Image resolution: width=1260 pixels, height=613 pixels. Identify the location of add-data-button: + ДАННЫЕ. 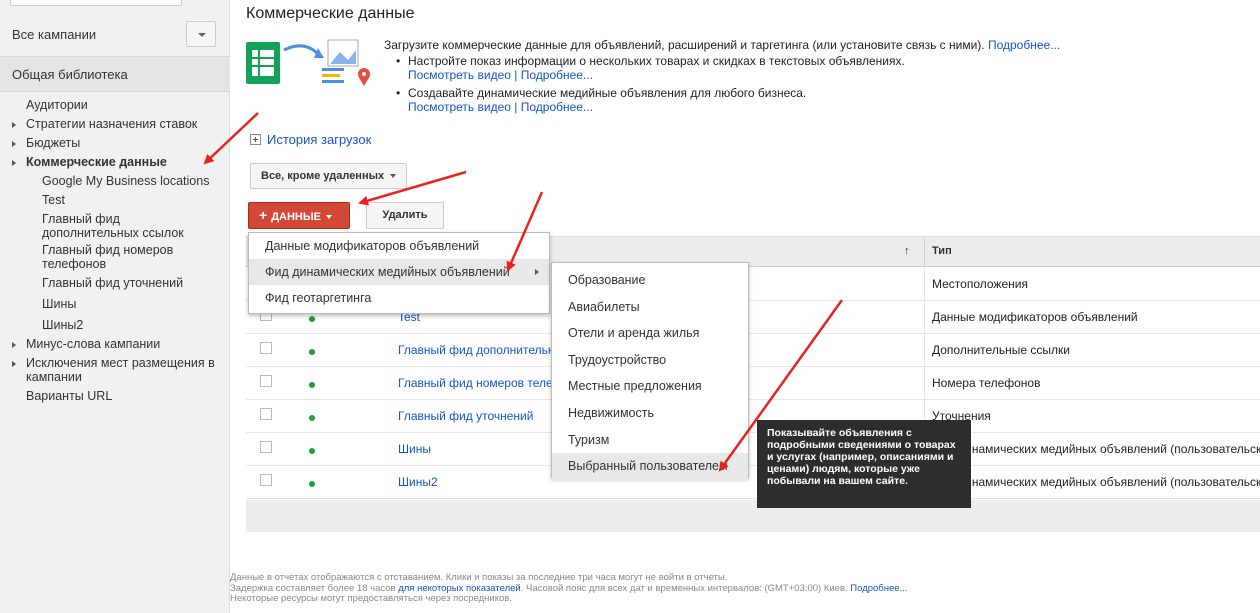
(299, 215).